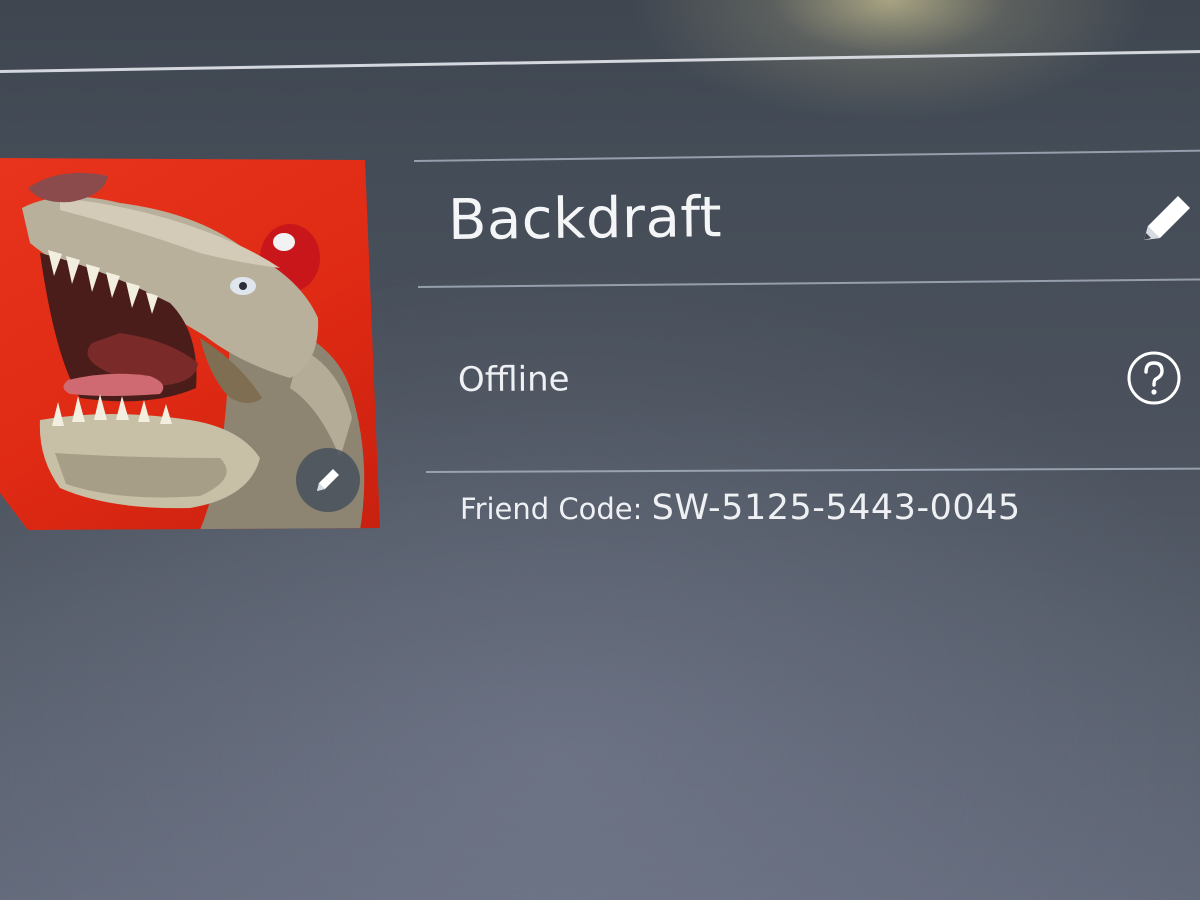 The image size is (1200, 900). What do you see at coordinates (809, 283) in the screenshot?
I see `divider-nickname-status` at bounding box center [809, 283].